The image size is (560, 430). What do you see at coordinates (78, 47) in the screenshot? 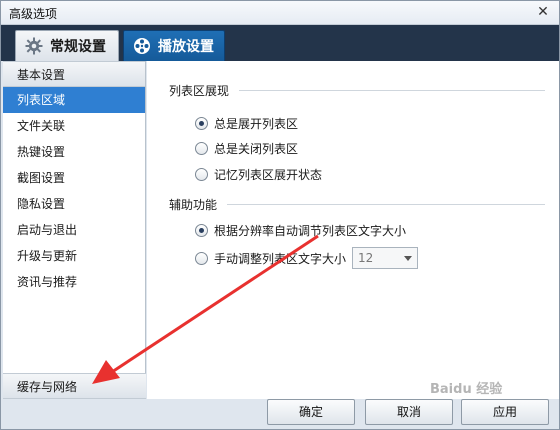
I see `tab-general-label: 常规设置` at bounding box center [78, 47].